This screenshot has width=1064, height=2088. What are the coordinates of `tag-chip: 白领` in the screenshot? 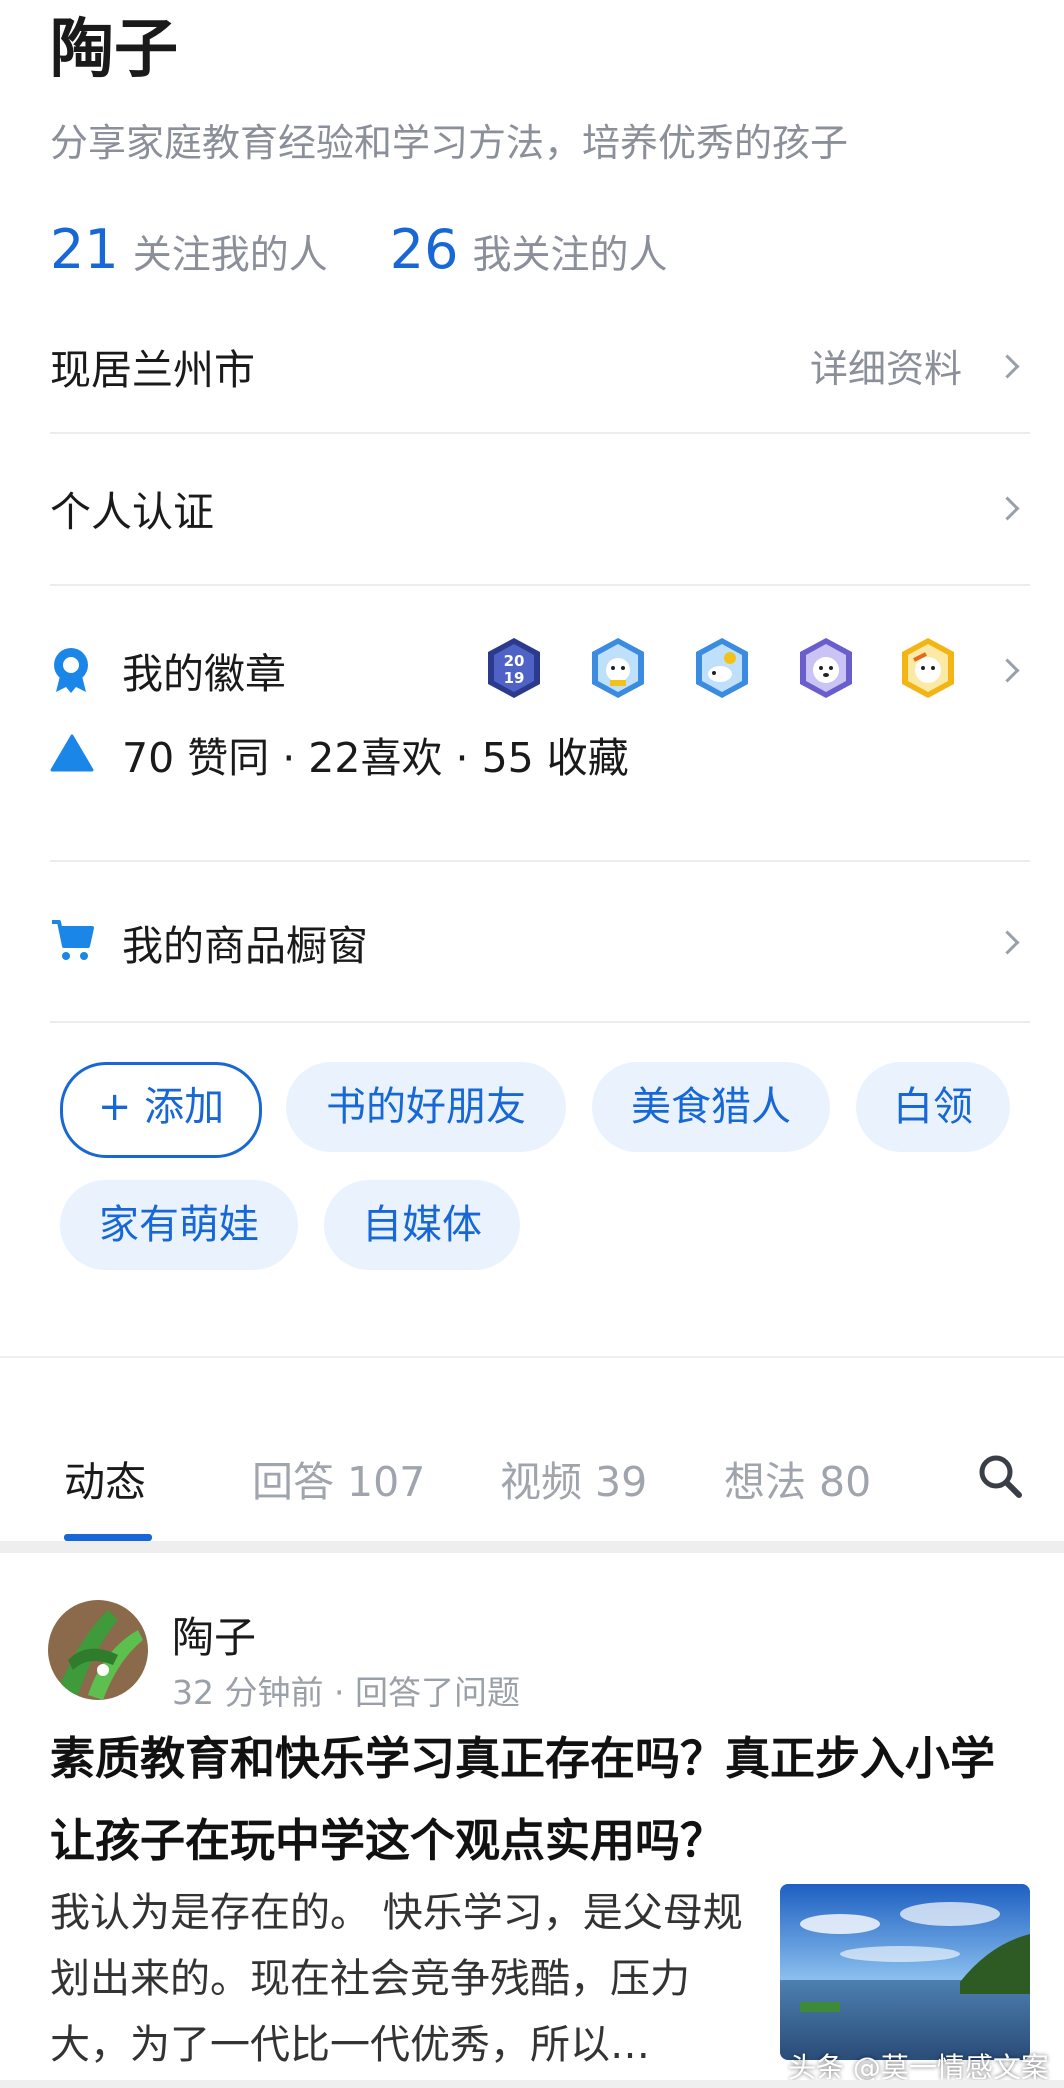 It's located at (933, 1107).